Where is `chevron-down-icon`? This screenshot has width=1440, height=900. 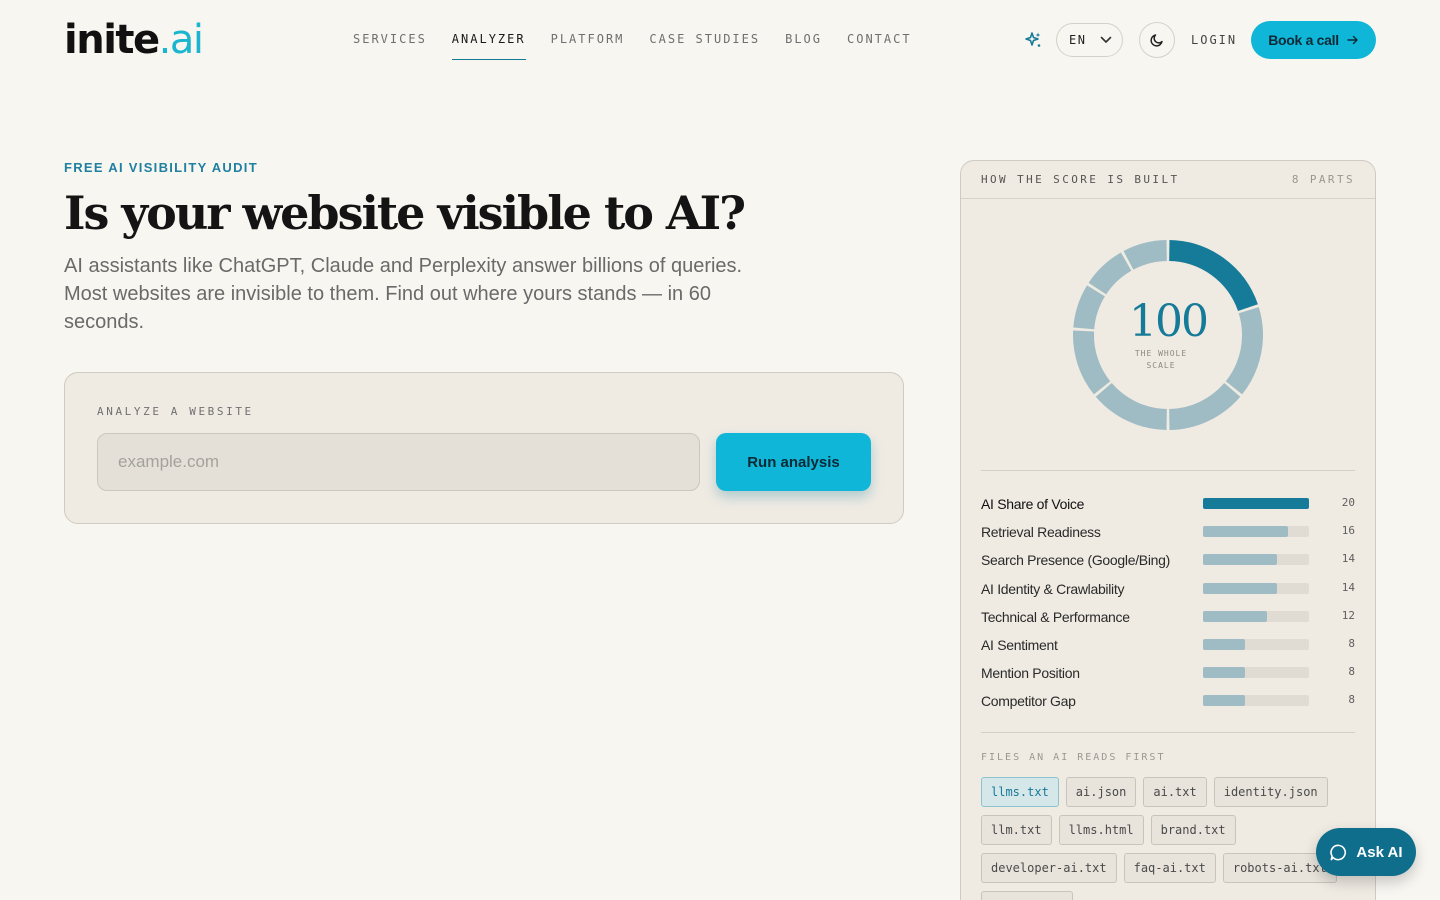
chevron-down-icon is located at coordinates (1106, 39).